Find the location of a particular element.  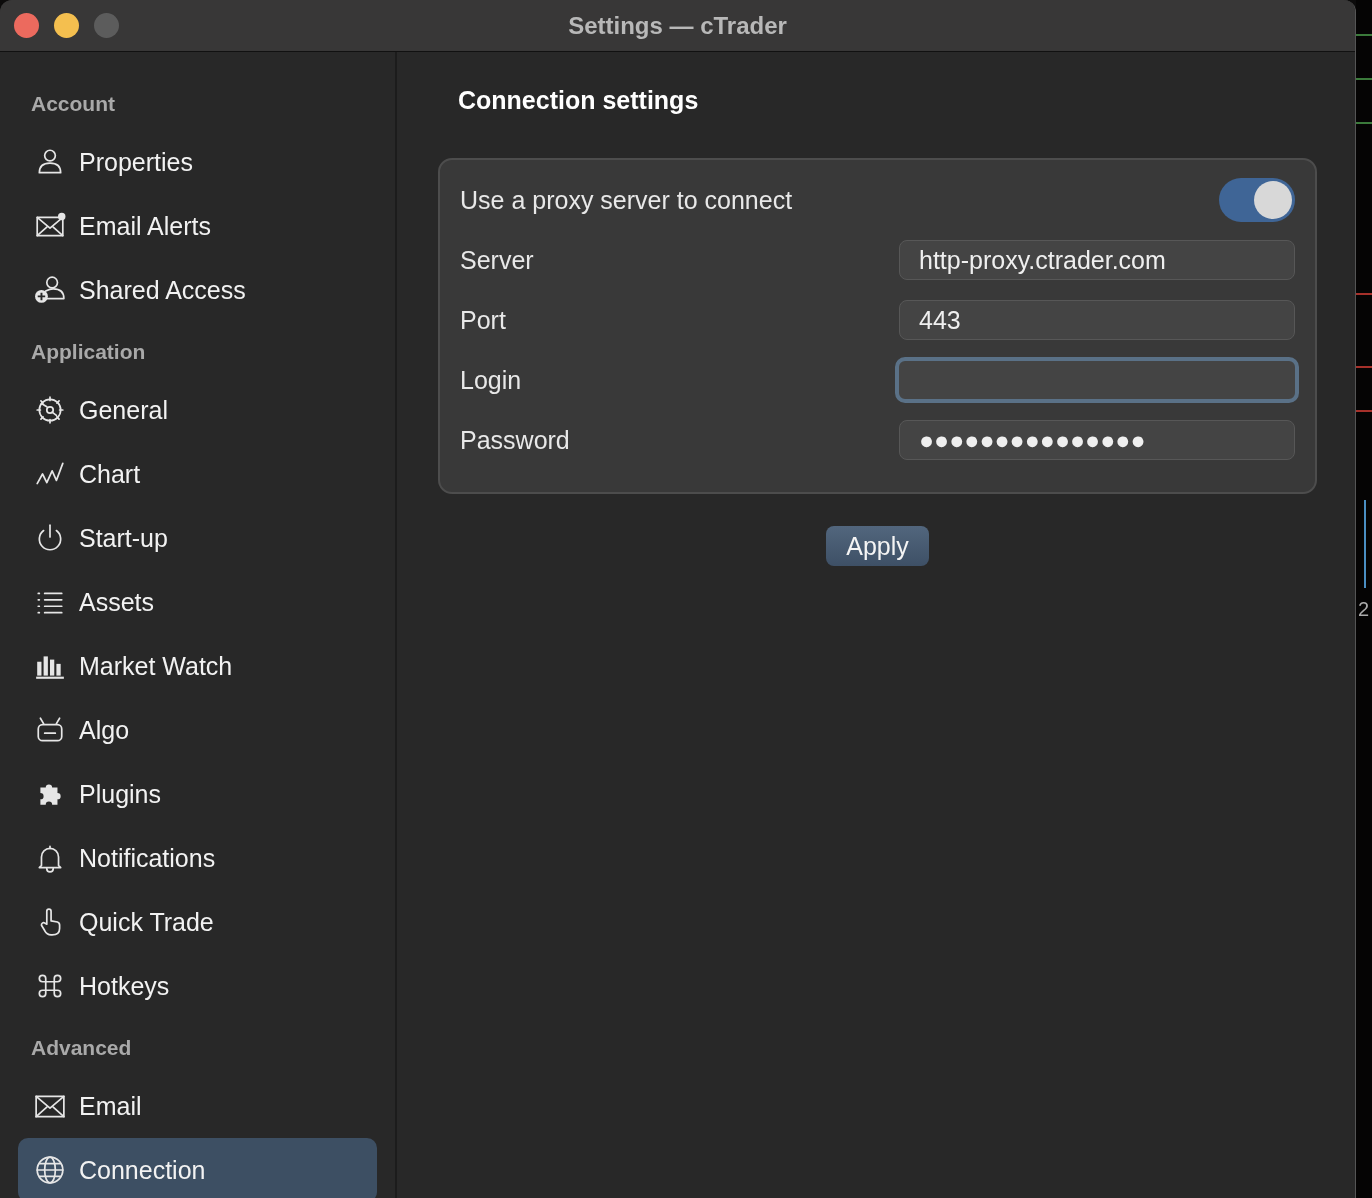

input-field: http-proxy.ctrader.com is located at coordinates (1097, 260).